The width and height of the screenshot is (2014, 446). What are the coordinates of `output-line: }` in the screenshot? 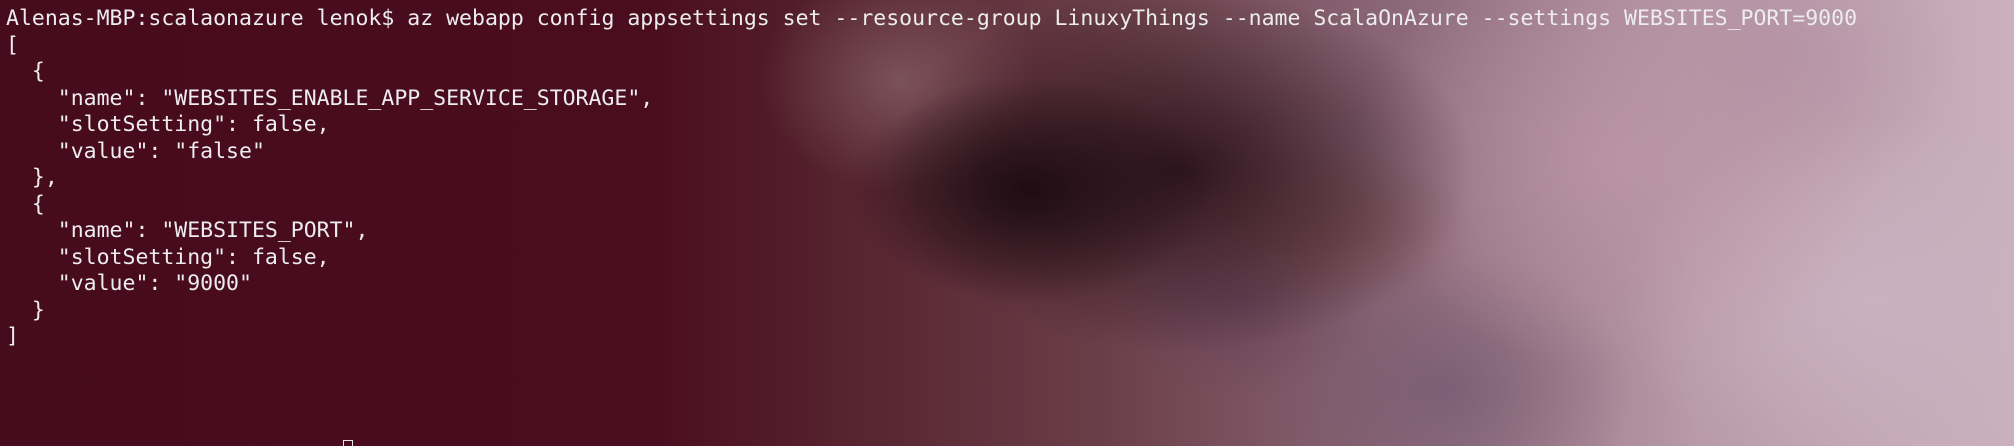 It's located at (25, 310).